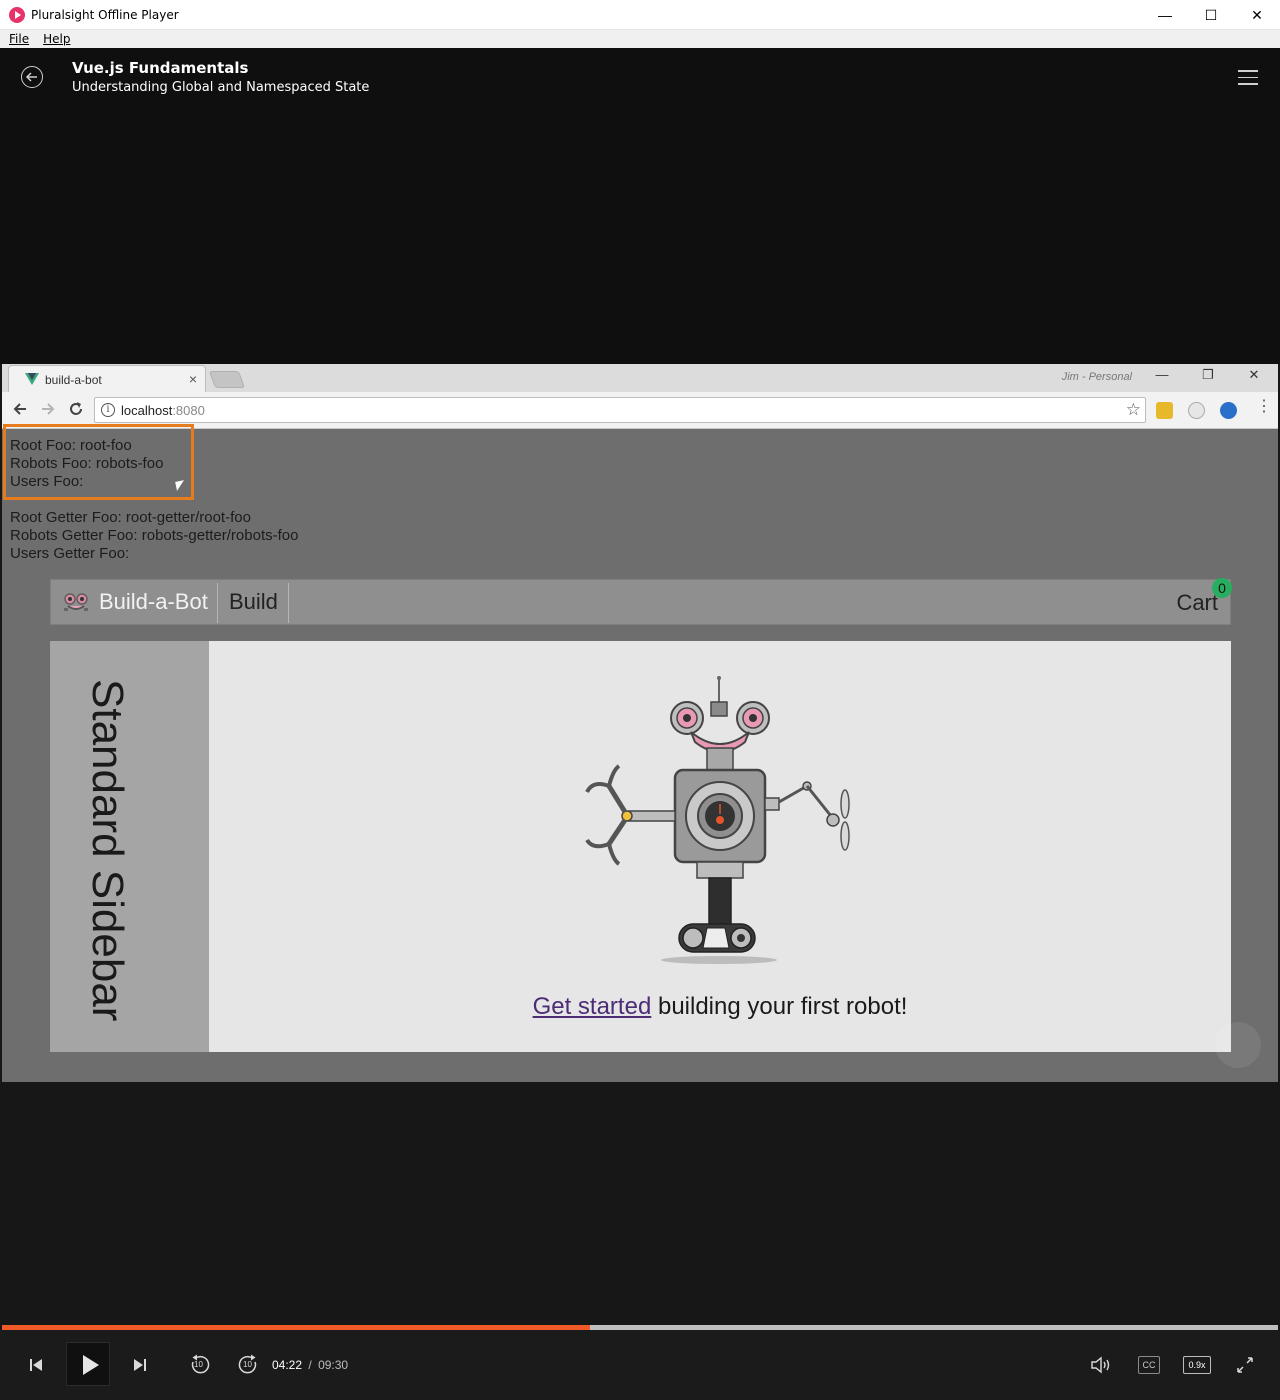  Describe the element at coordinates (56, 39) in the screenshot. I see `menu-help: Help` at that location.